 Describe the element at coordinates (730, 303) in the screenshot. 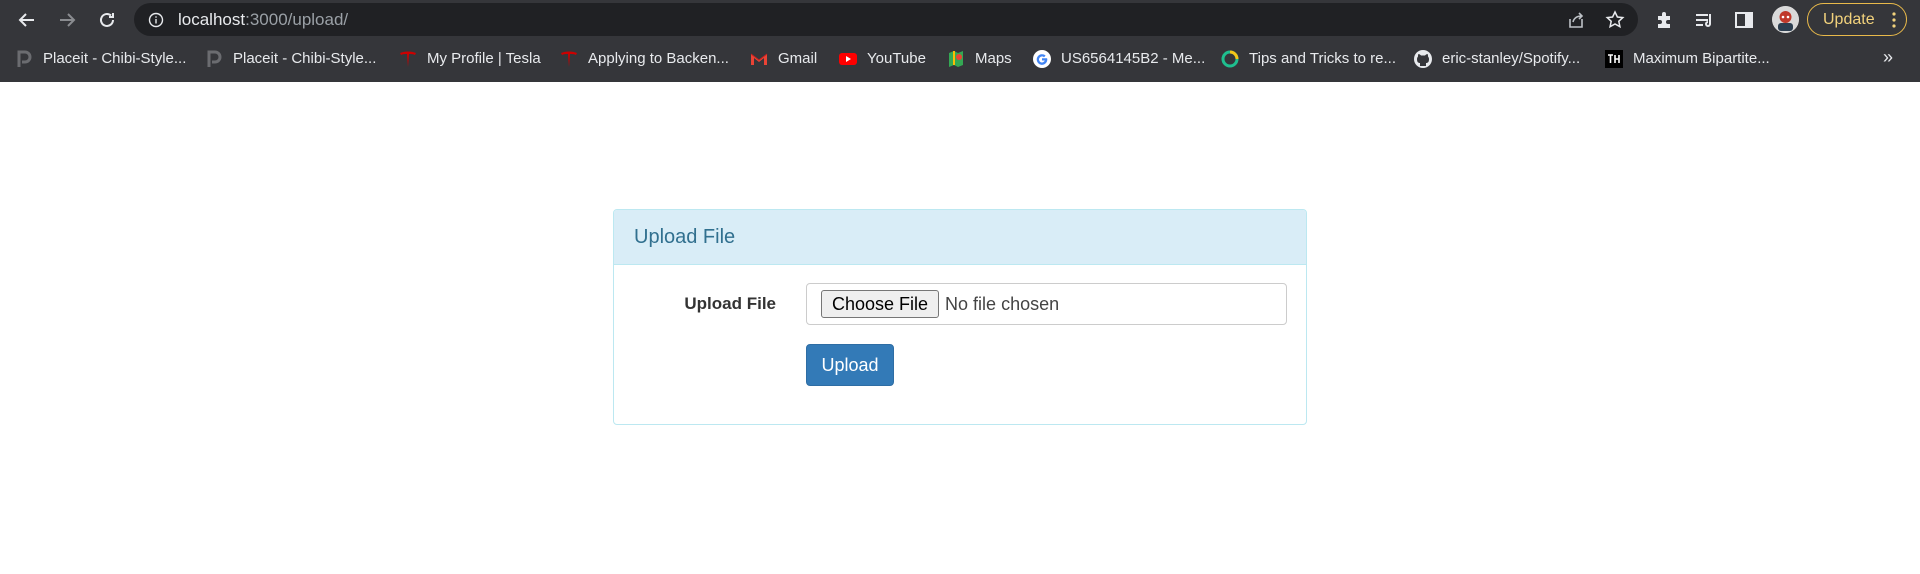

I see `upload-file-label: Upload File` at that location.